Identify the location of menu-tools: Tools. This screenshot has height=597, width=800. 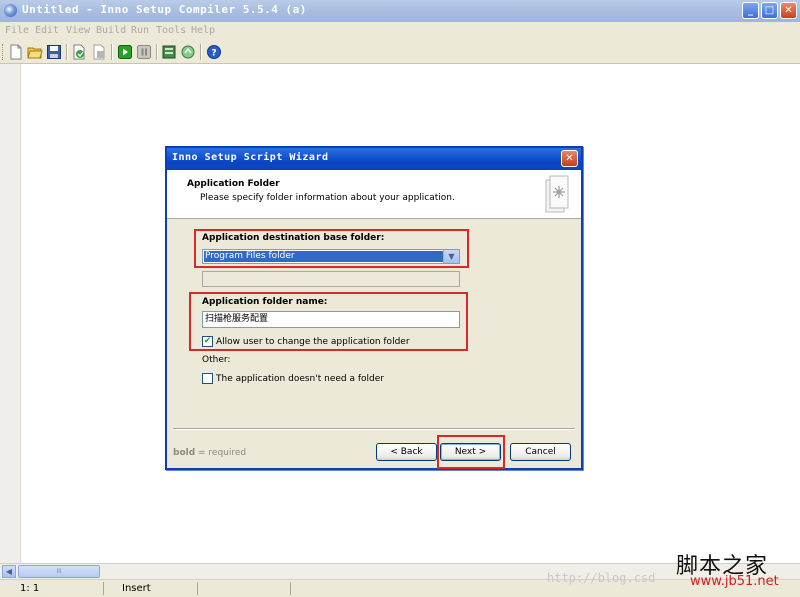
(171, 30).